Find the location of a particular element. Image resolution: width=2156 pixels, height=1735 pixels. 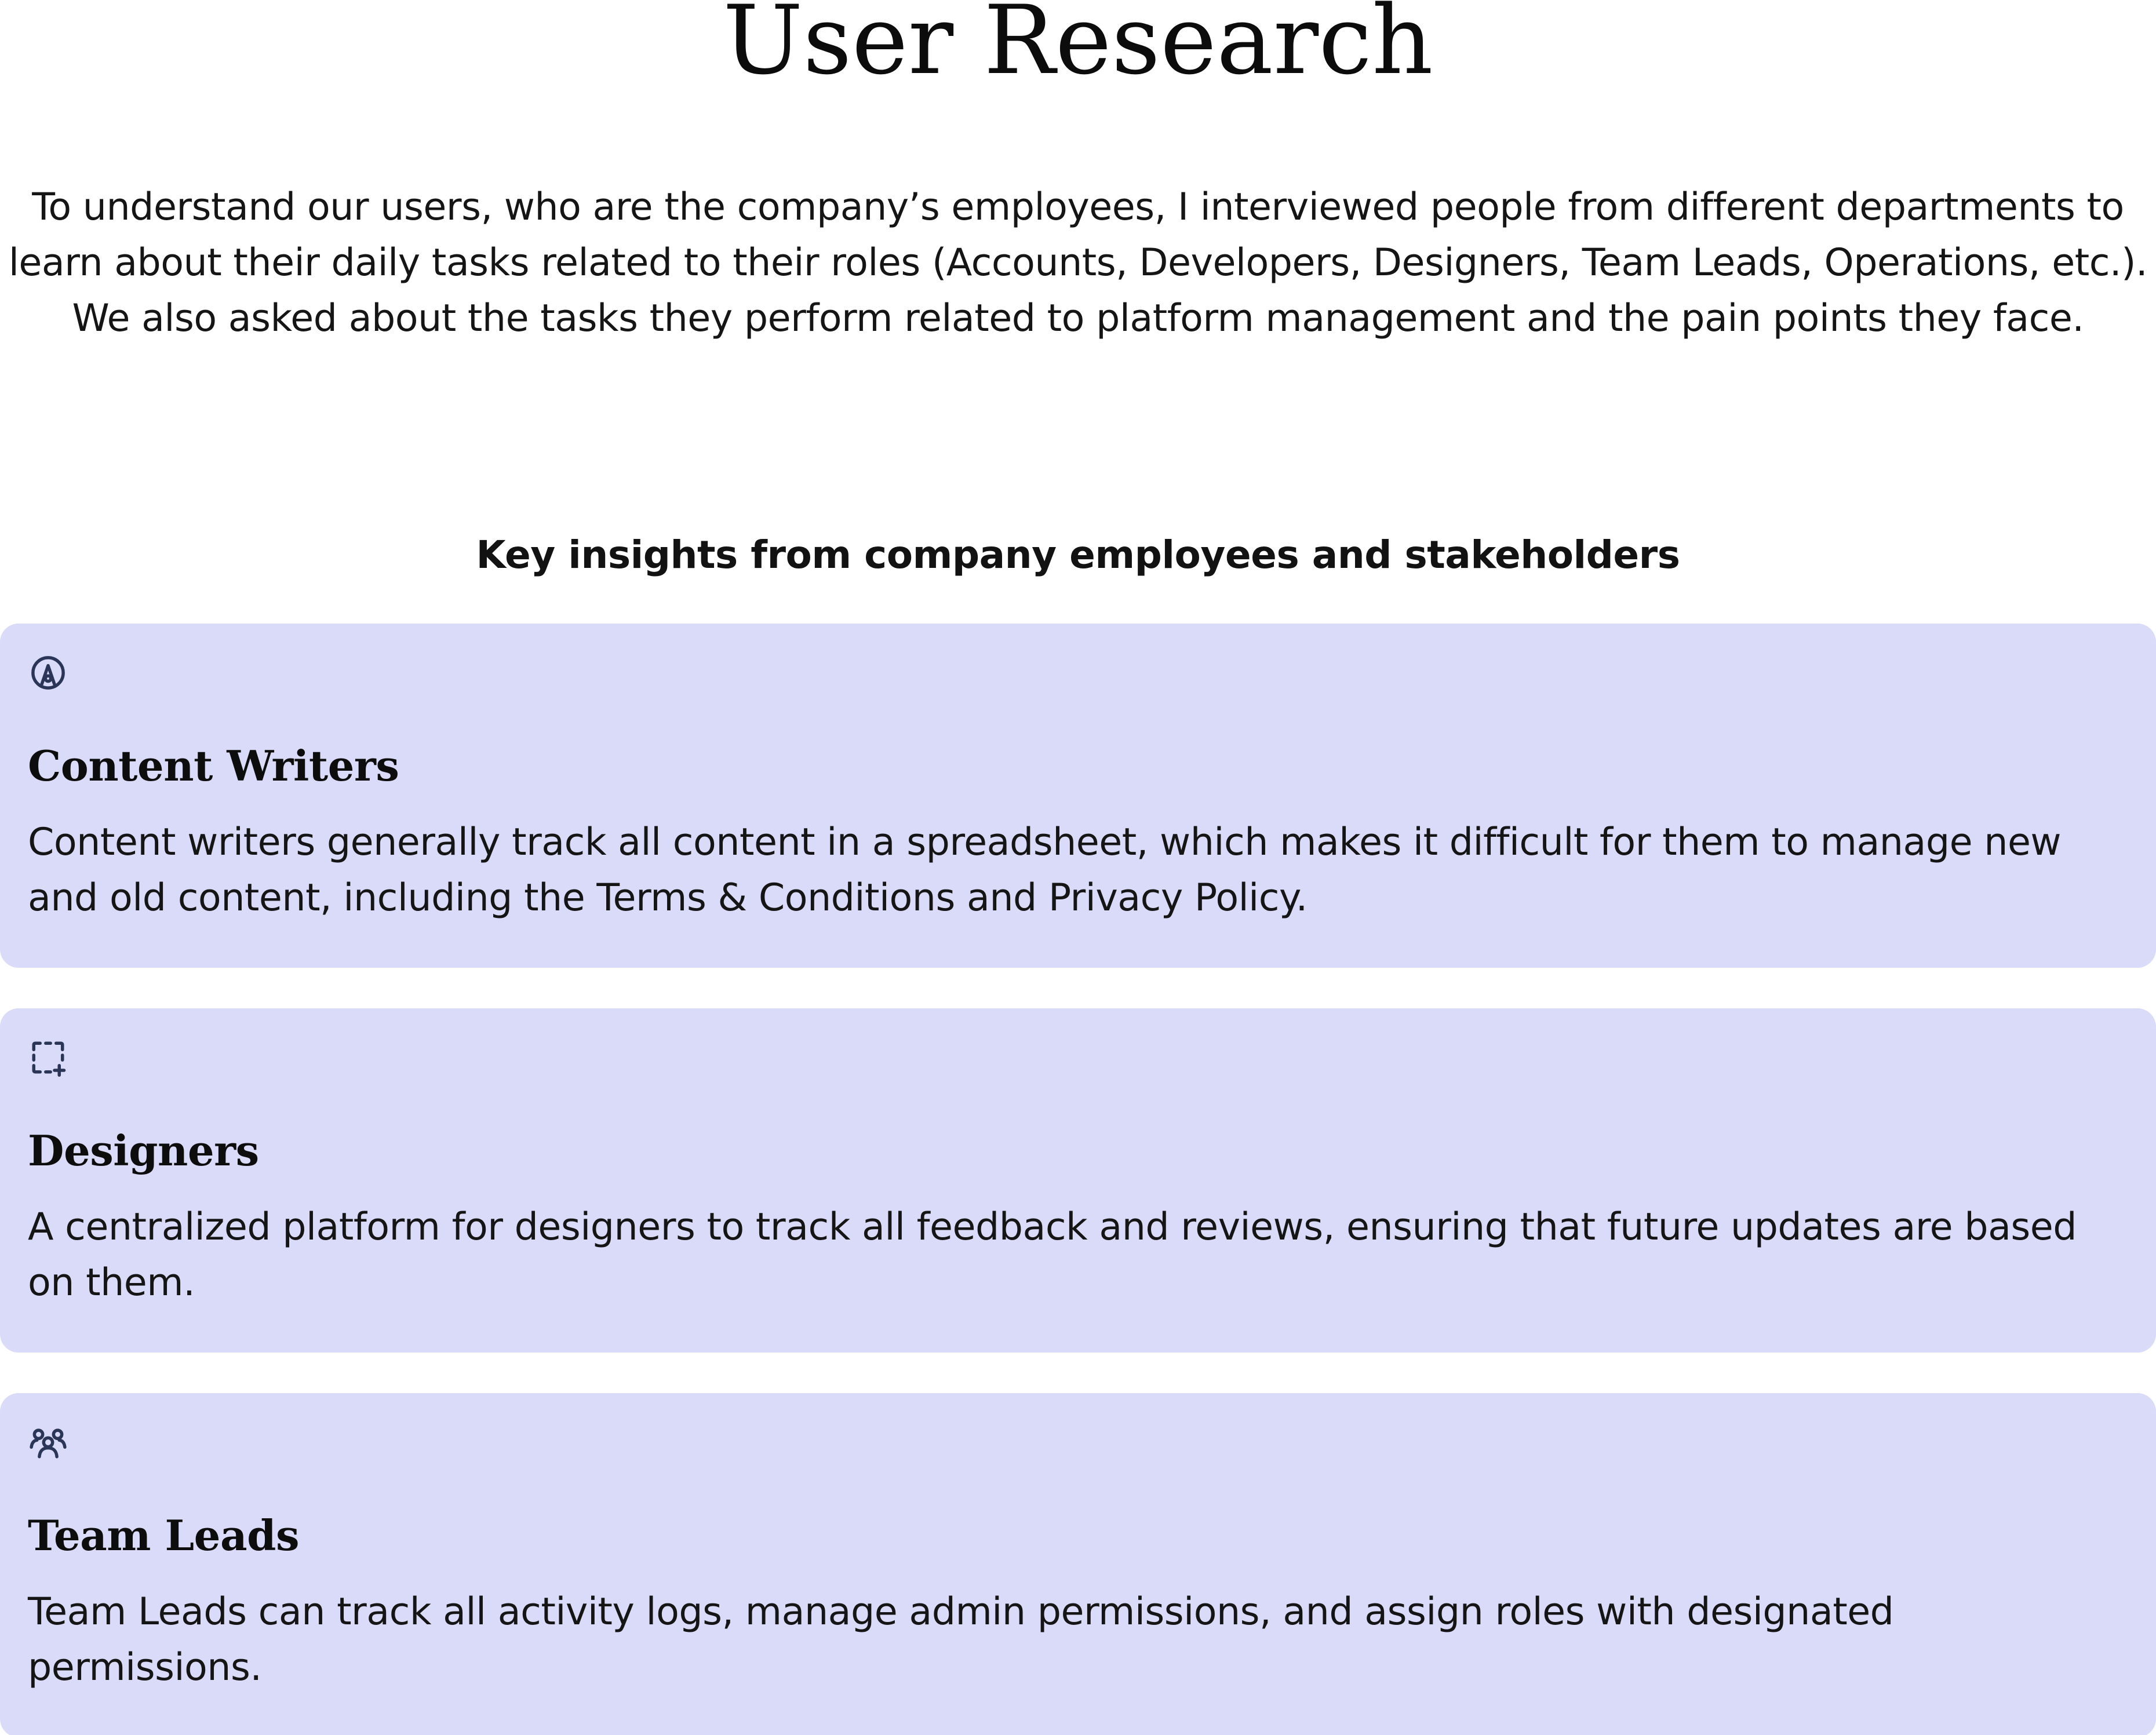

pen-tool-icon is located at coordinates (48, 673).